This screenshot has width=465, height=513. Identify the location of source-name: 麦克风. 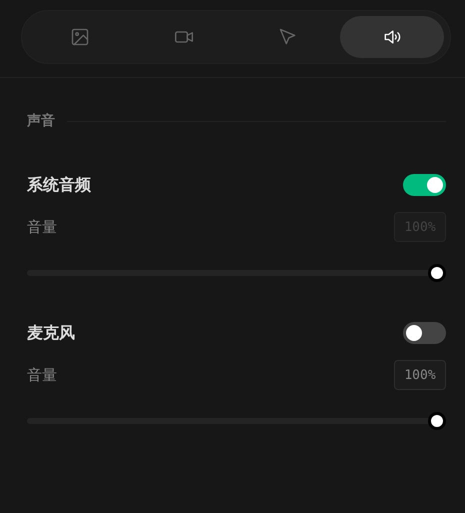
(51, 333).